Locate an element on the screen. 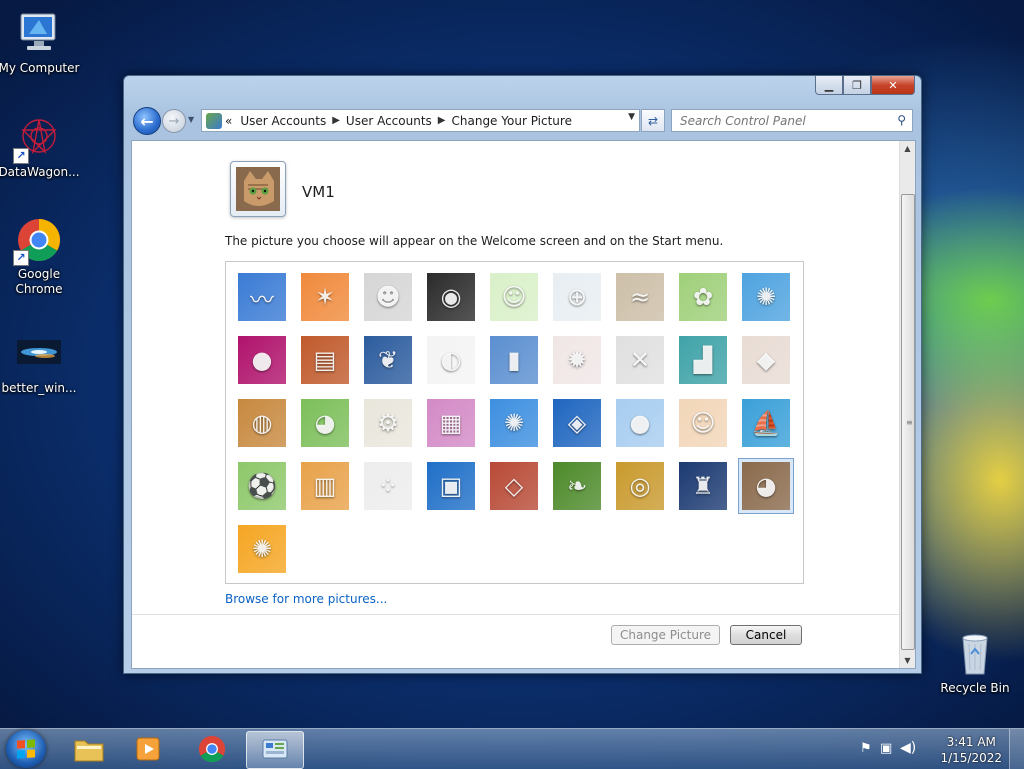 The height and width of the screenshot is (769, 1024). picture-tile-fish: ◈ is located at coordinates (577, 423).